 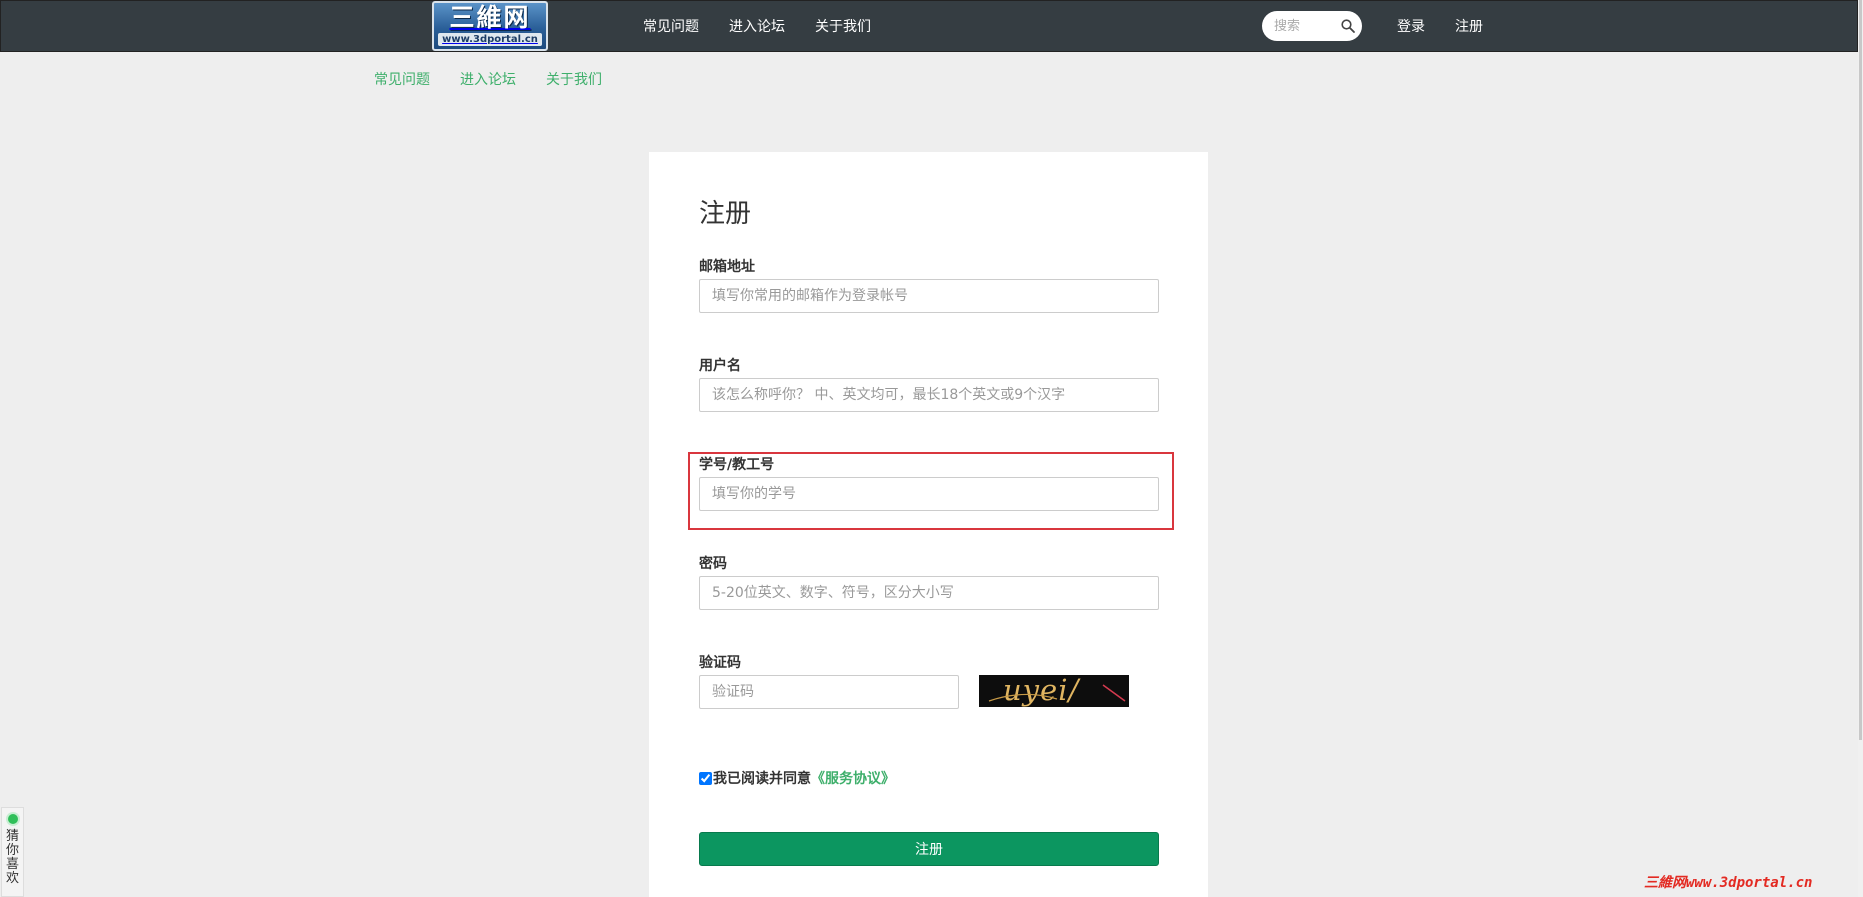 What do you see at coordinates (829, 692) in the screenshot?
I see `captcha-field` at bounding box center [829, 692].